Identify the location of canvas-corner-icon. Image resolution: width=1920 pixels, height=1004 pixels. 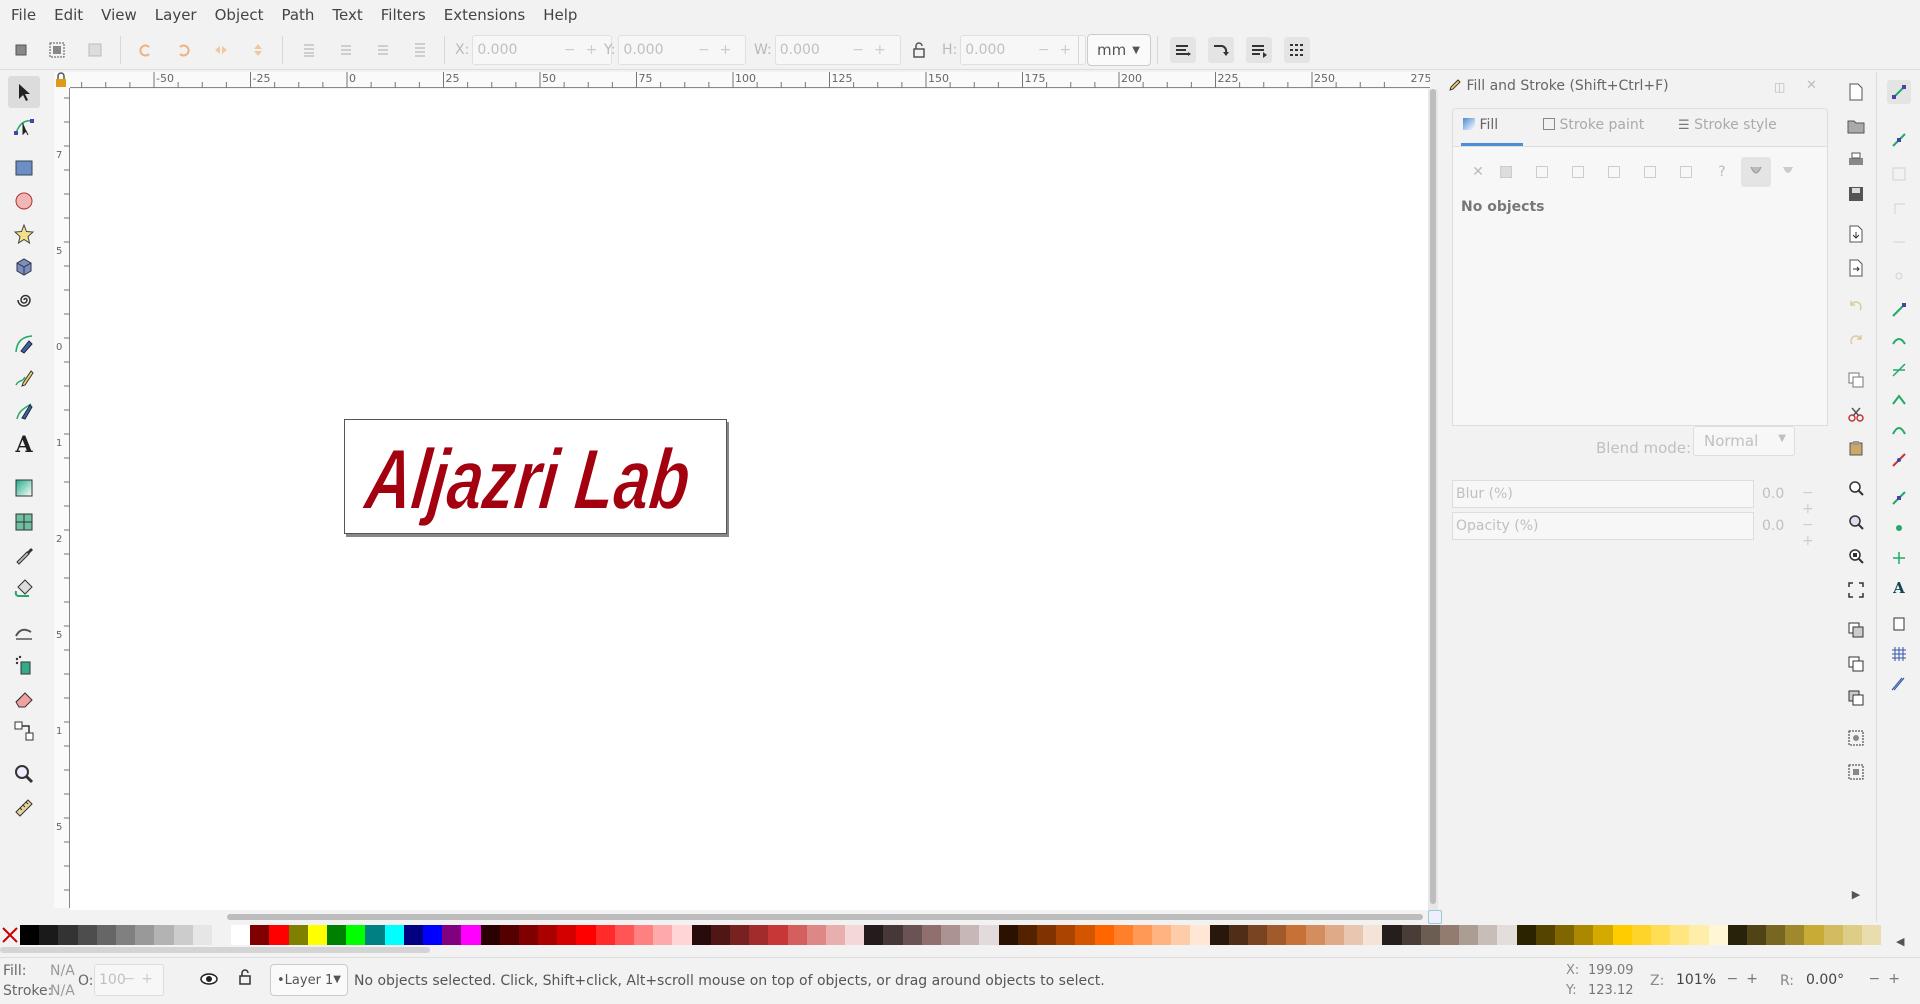
(1435, 917).